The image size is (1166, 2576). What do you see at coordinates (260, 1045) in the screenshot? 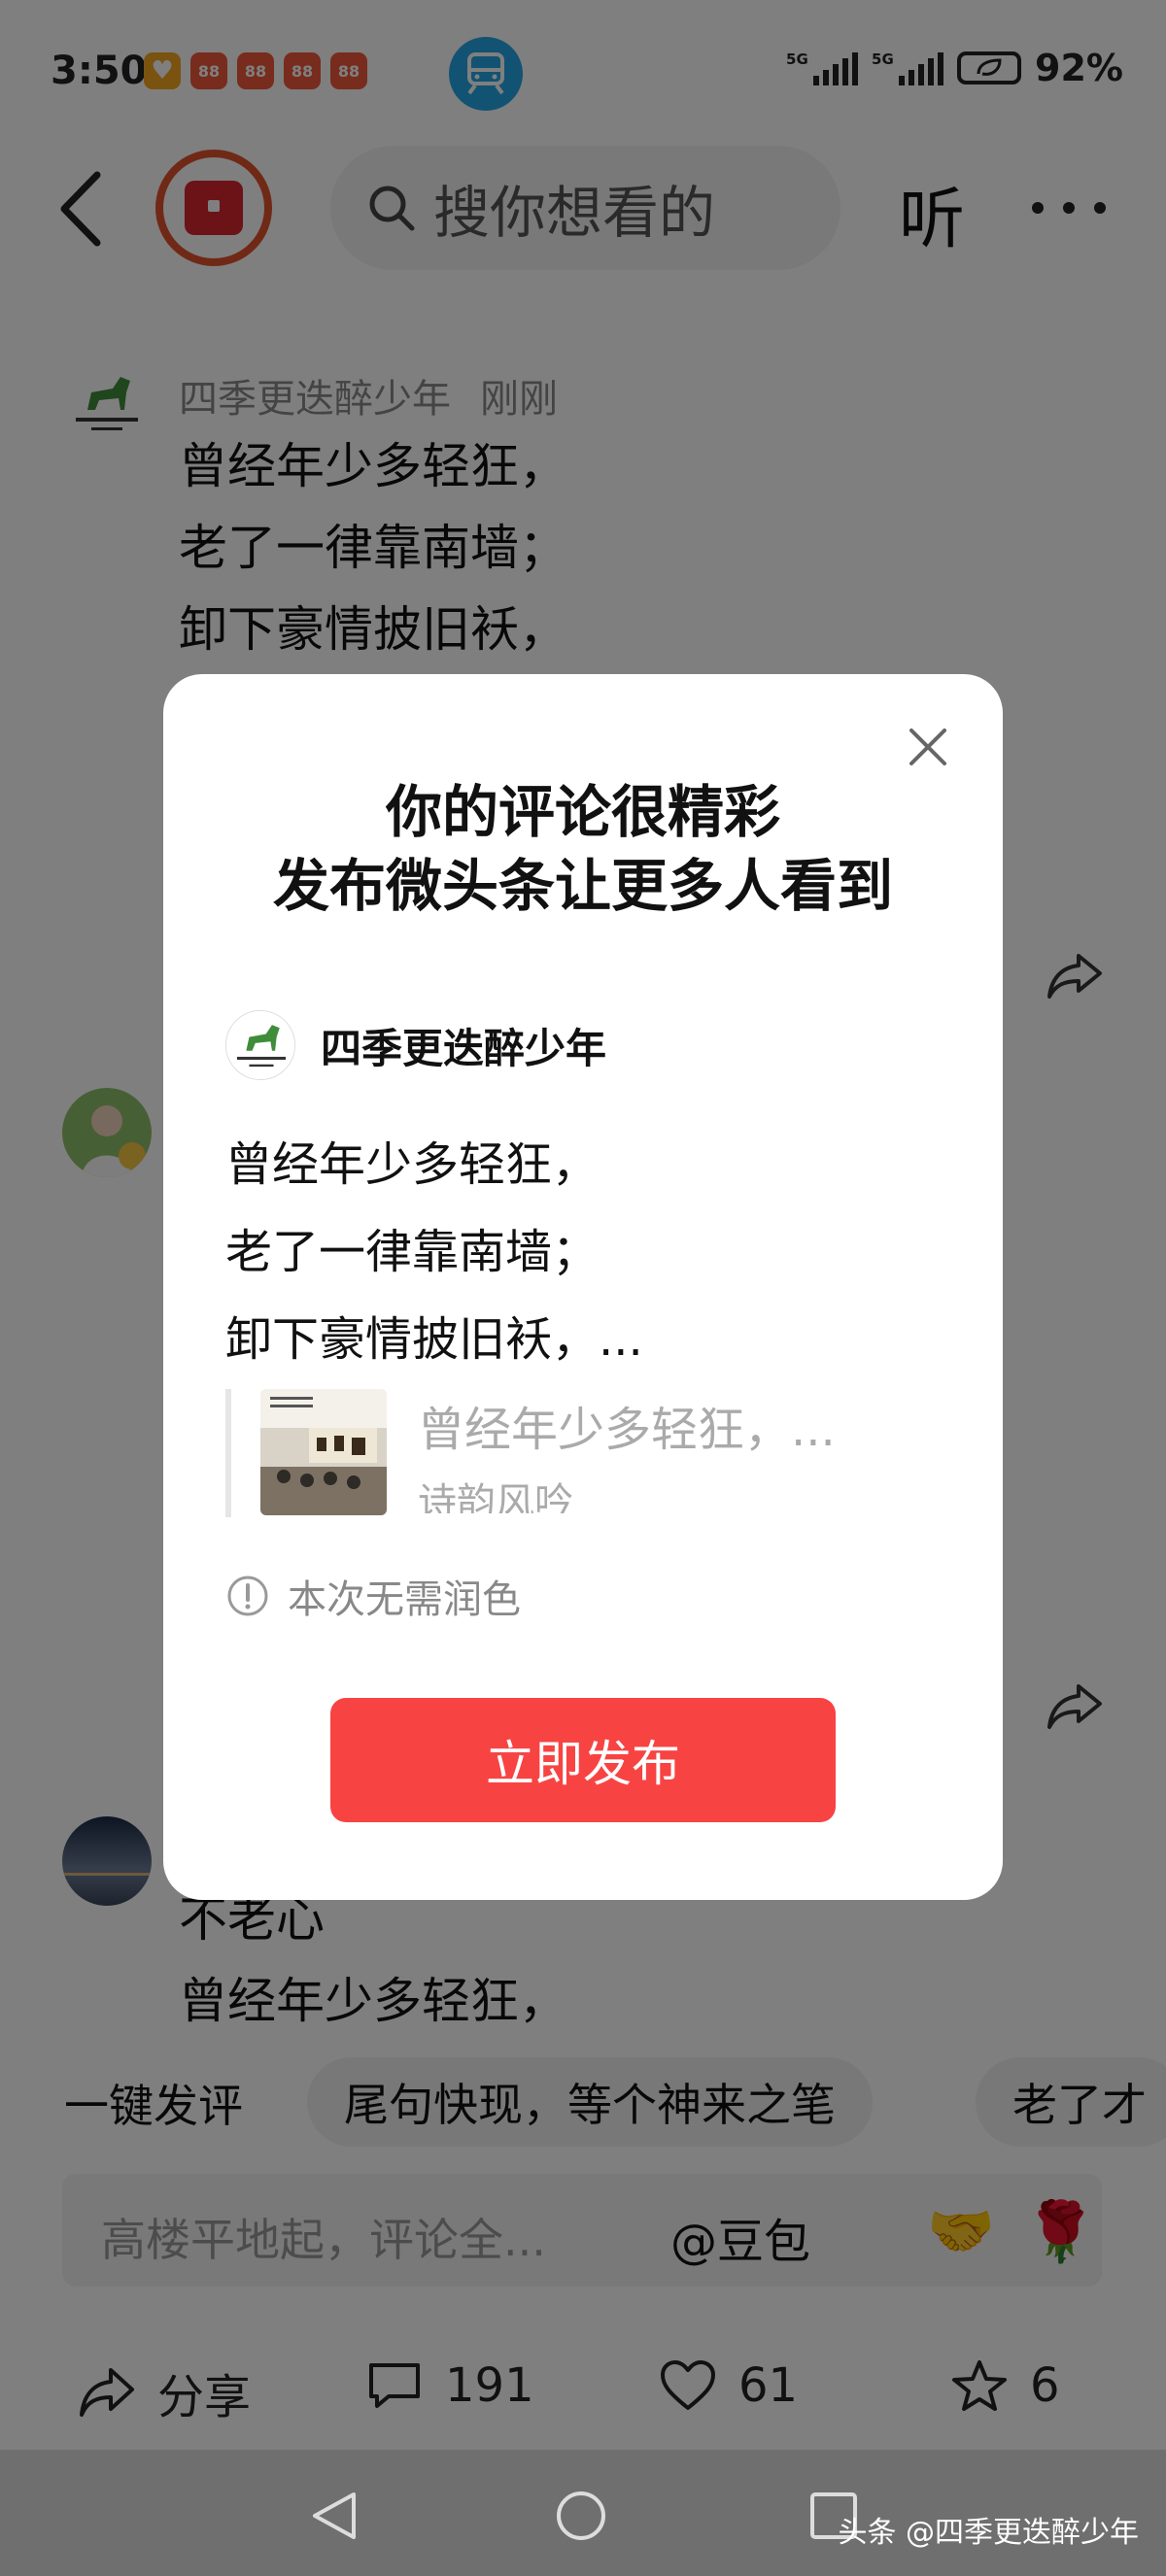
I see `author-avatar` at bounding box center [260, 1045].